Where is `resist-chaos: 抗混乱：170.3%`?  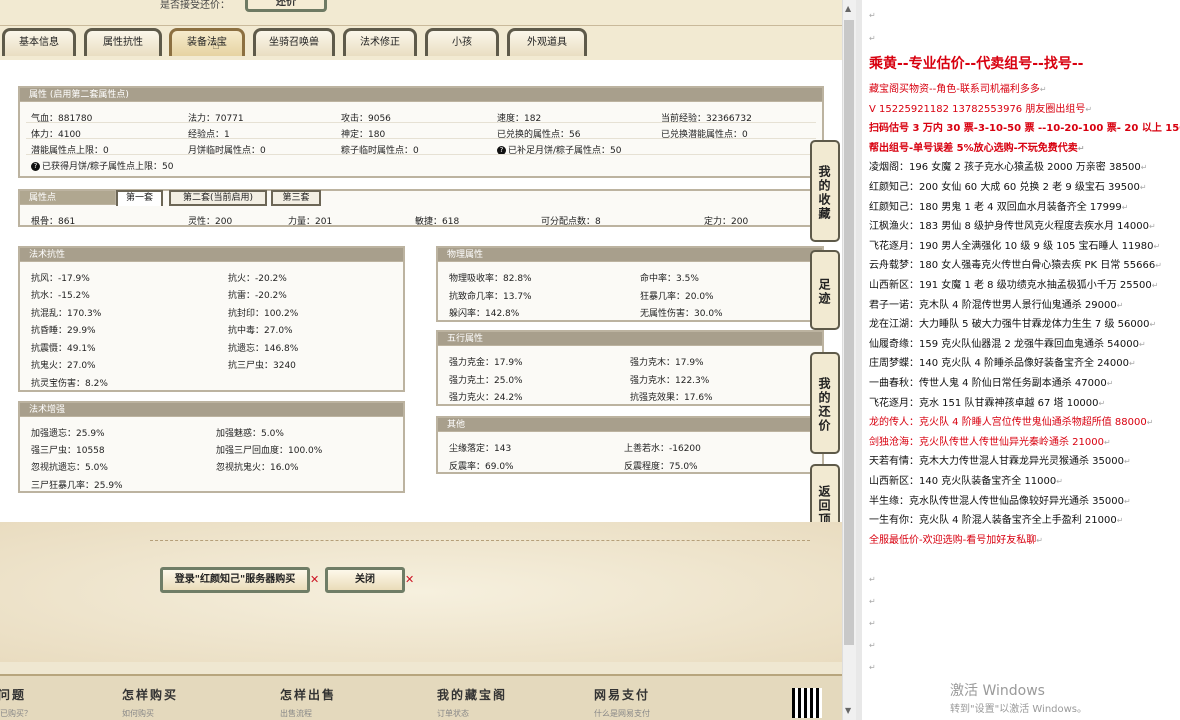 resist-chaos: 抗混乱：170.3% is located at coordinates (66, 314).